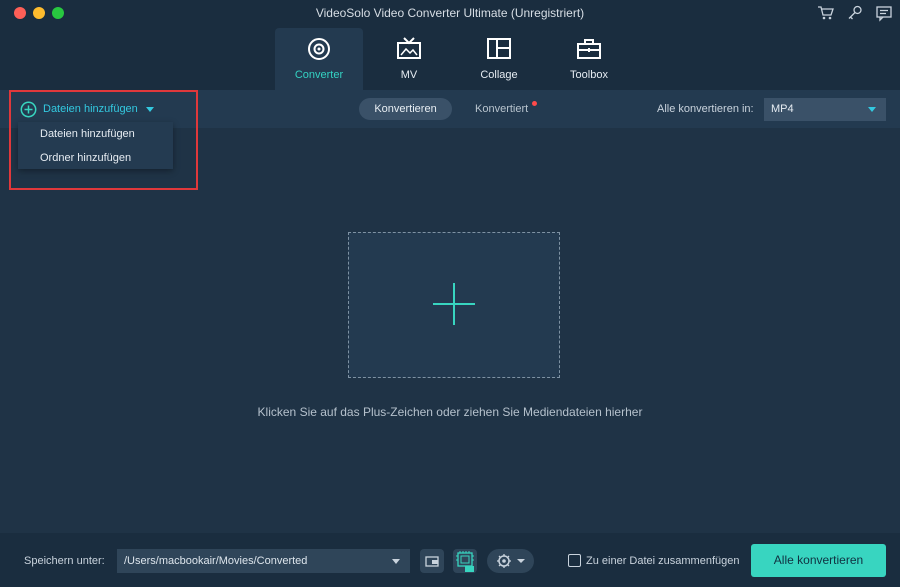 The width and height of the screenshot is (900, 587). Describe the element at coordinates (825, 13) in the screenshot. I see `cart-icon` at that location.